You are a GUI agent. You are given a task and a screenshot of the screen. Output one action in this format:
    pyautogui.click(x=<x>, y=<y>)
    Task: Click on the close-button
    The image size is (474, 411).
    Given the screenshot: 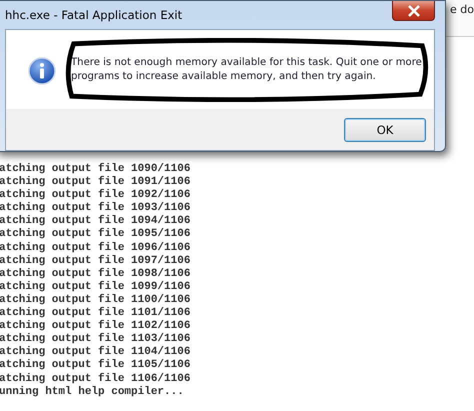 What is the action you would take?
    pyautogui.click(x=413, y=11)
    